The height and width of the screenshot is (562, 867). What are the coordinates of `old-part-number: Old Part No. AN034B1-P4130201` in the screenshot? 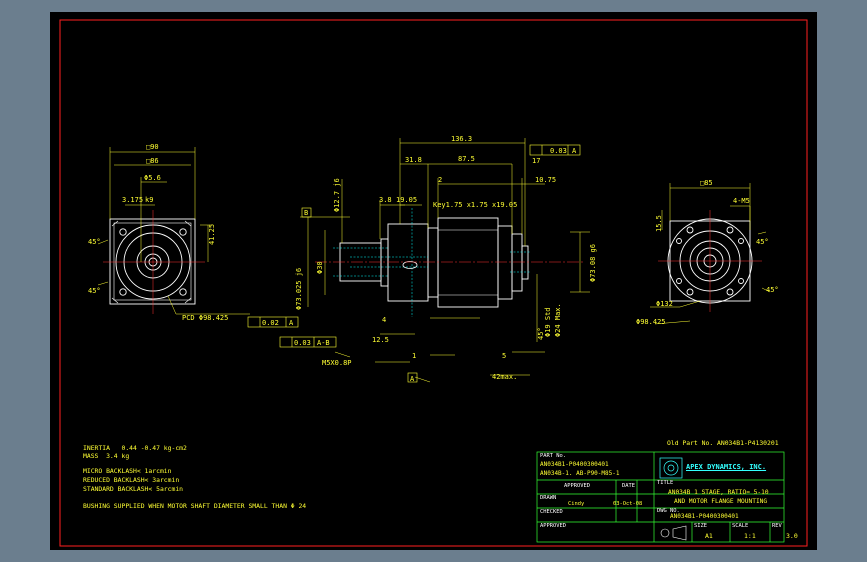 It's located at (723, 443).